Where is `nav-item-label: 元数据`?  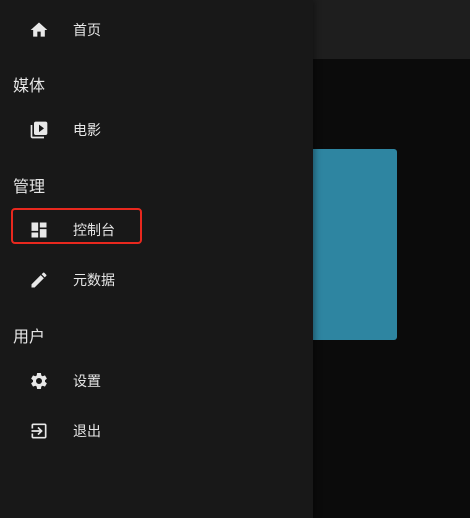 nav-item-label: 元数据 is located at coordinates (94, 281).